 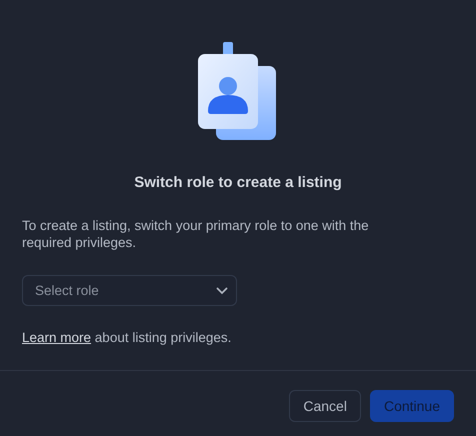 What do you see at coordinates (238, 182) in the screenshot?
I see `dialog-title: Switch role to create a listing` at bounding box center [238, 182].